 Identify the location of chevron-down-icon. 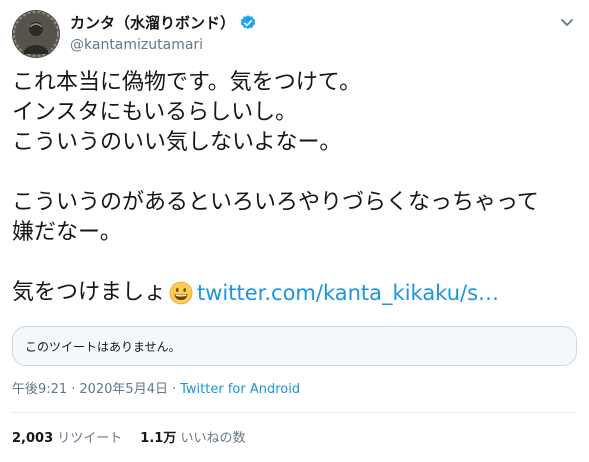
(567, 22).